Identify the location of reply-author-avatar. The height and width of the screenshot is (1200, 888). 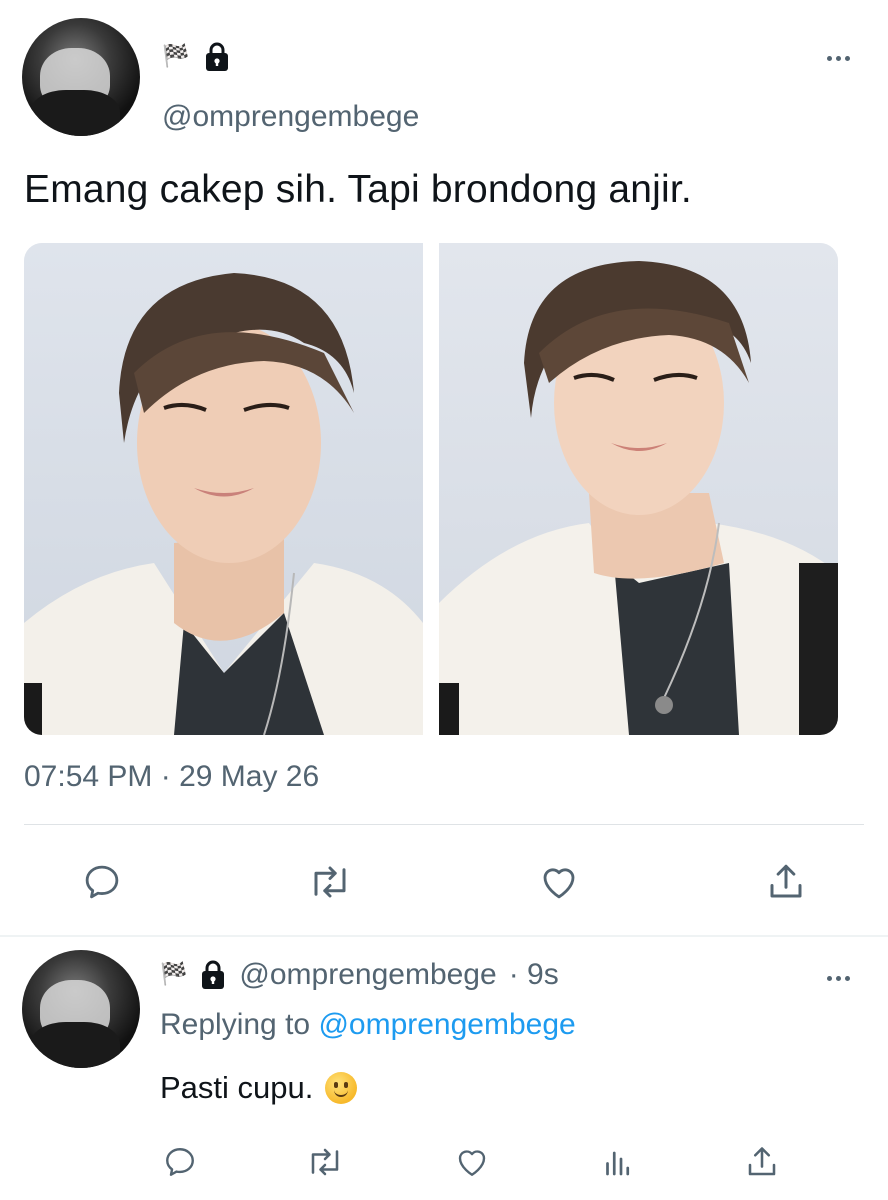
(81, 1009).